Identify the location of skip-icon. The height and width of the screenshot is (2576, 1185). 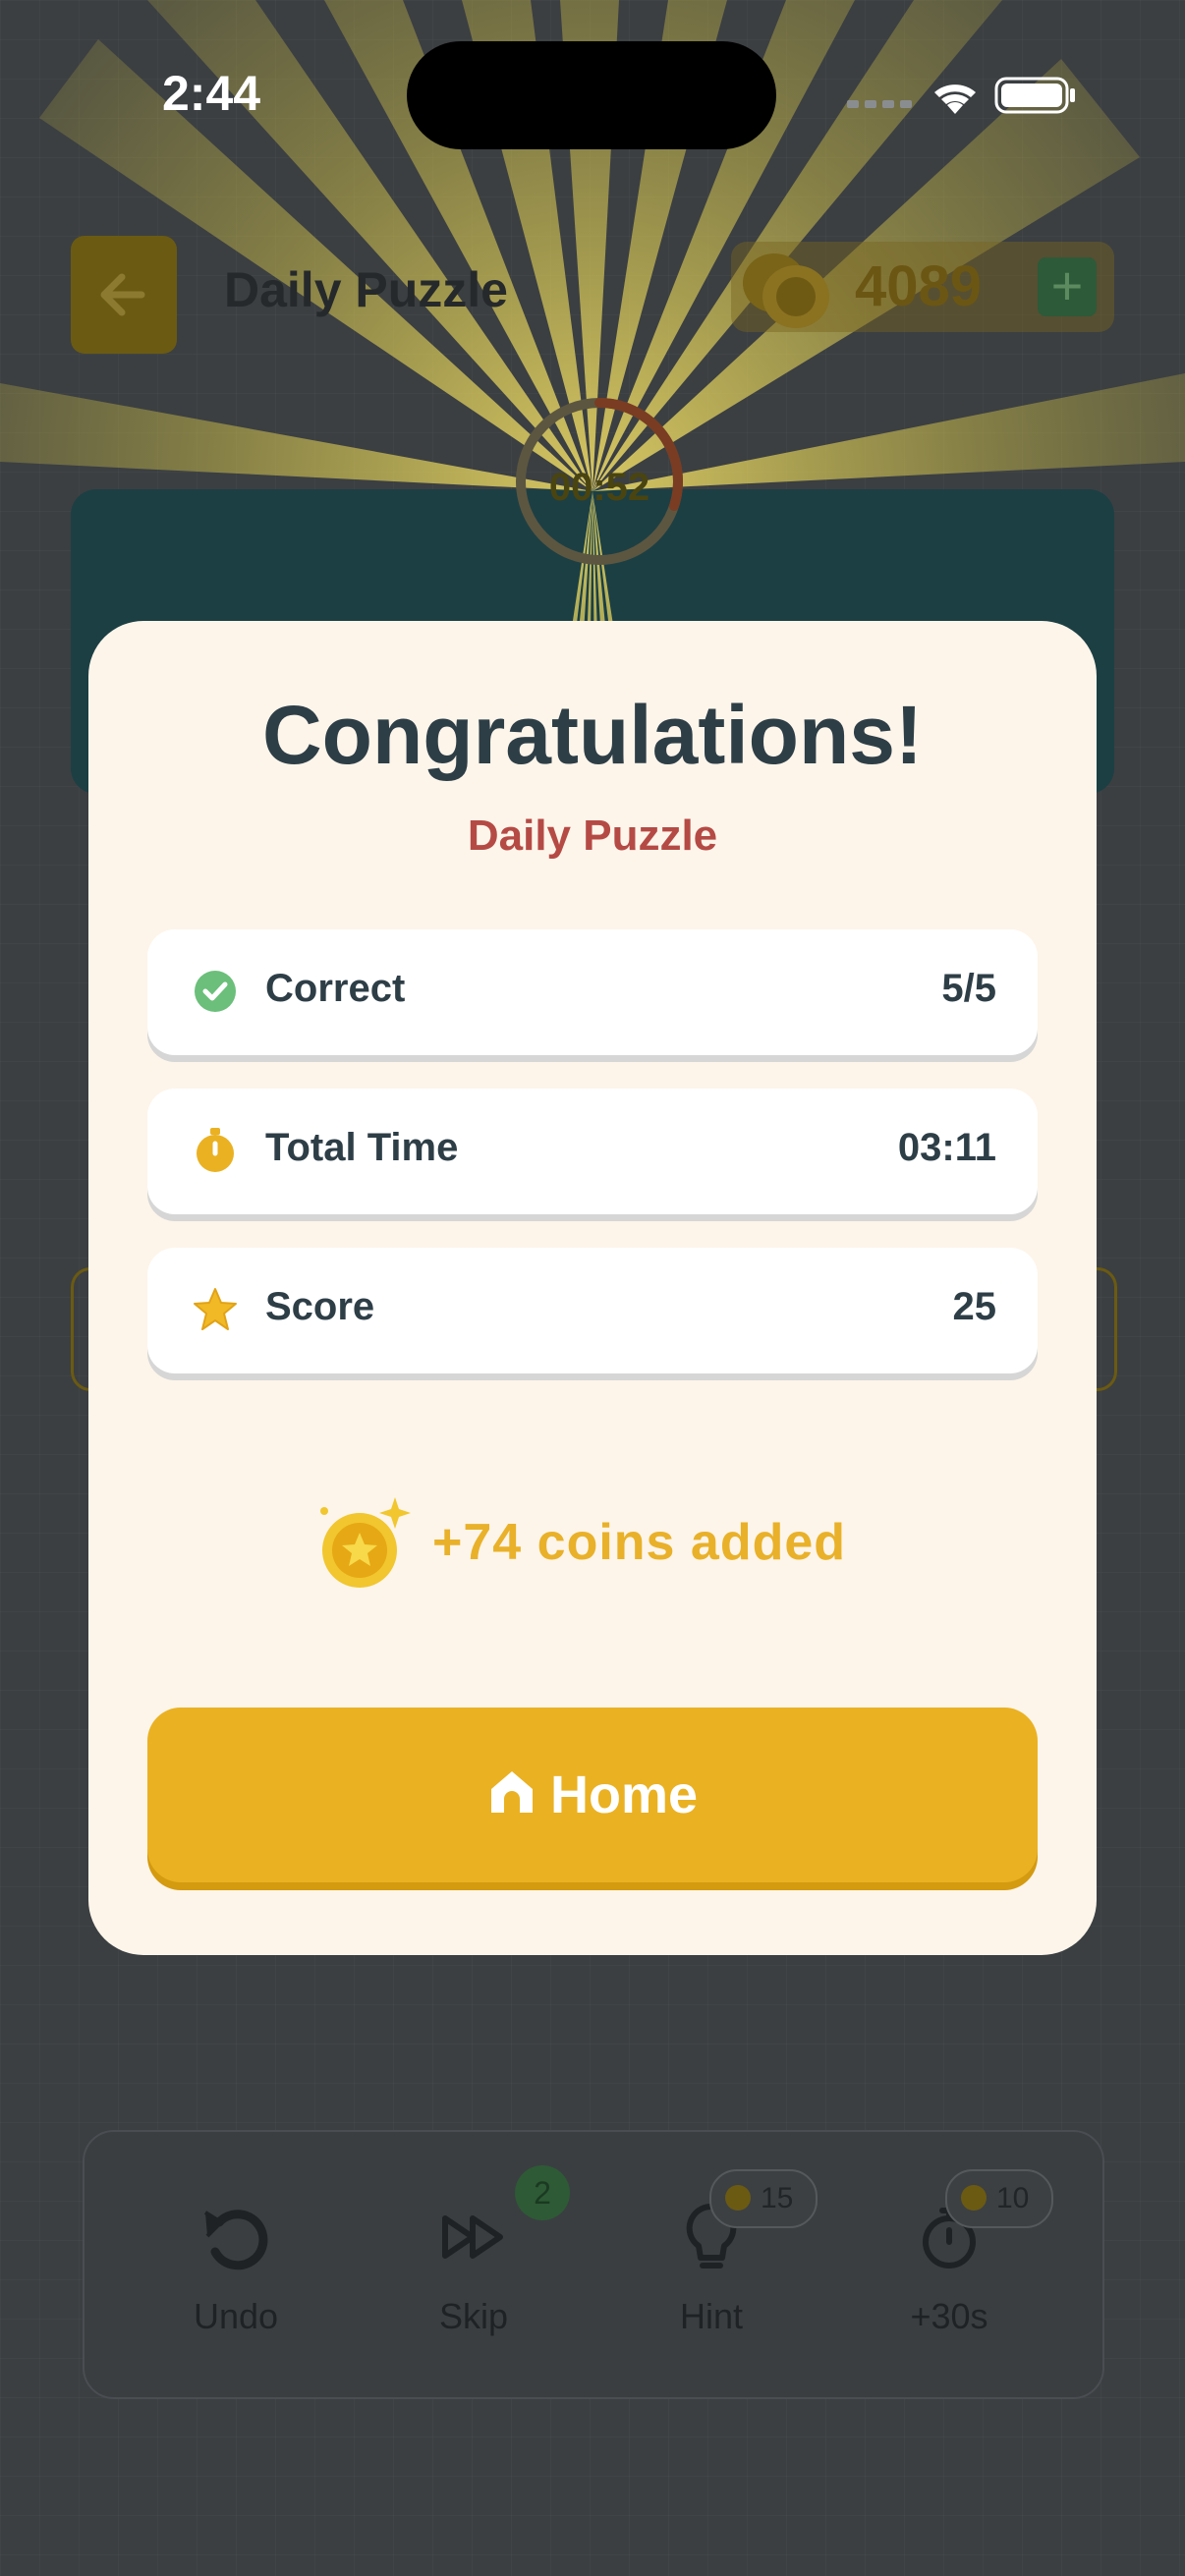
(473, 2237).